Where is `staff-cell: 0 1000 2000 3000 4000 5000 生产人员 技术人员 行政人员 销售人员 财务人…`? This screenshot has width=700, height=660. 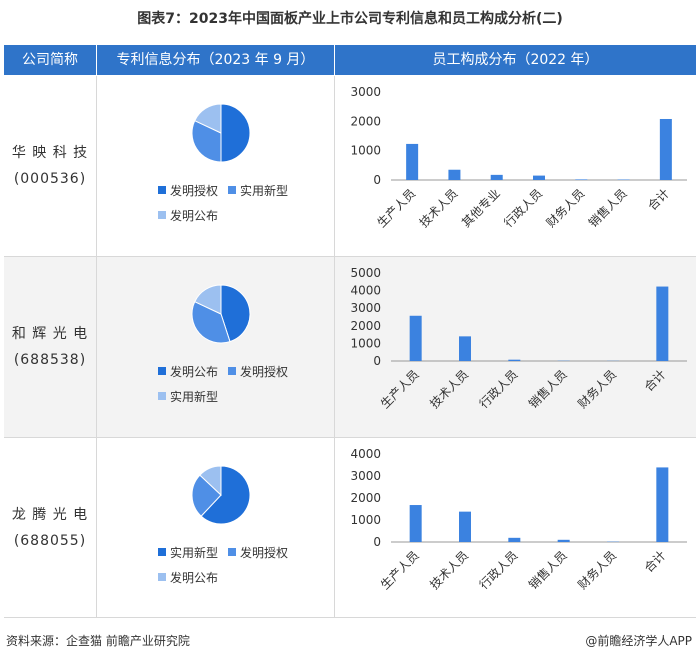
staff-cell: 0 1000 2000 3000 4000 5000 生产人员 技术人员 行政人员 销售人员 财务人… is located at coordinates (515, 347).